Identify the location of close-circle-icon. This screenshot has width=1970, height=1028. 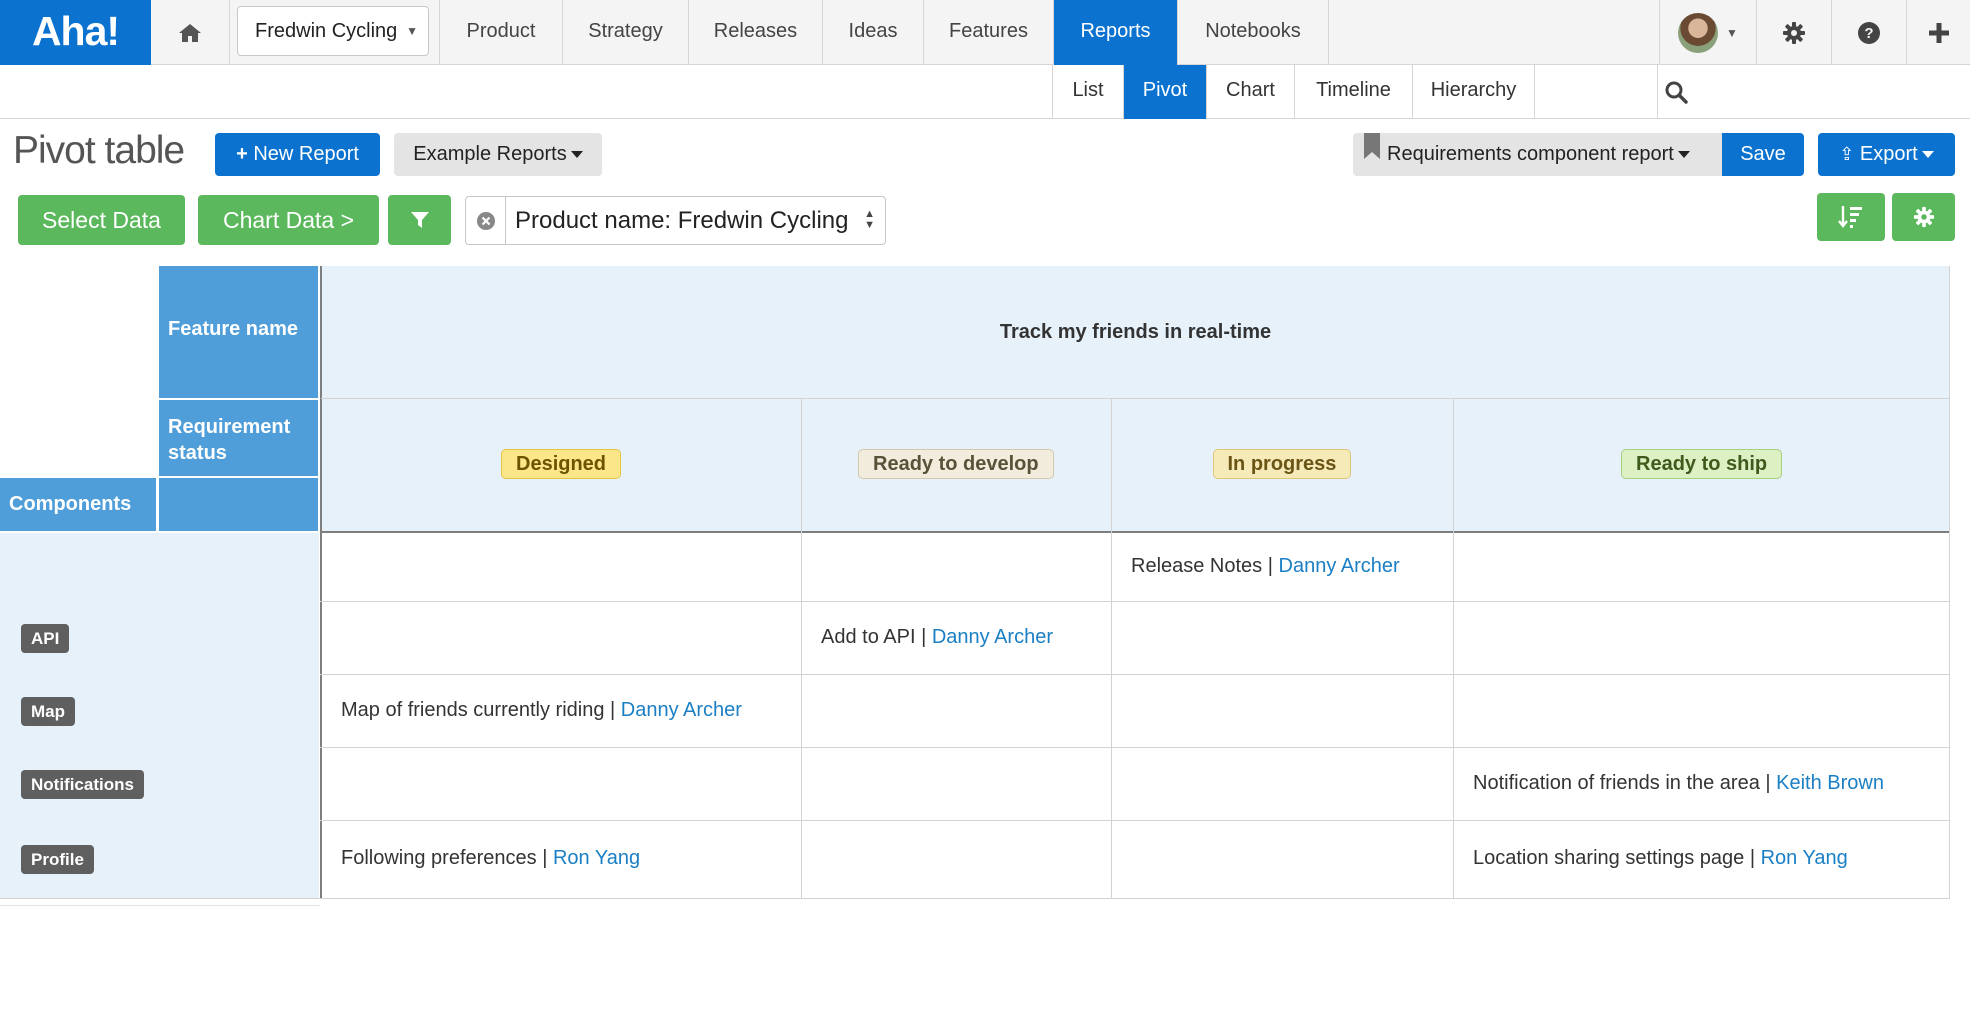
(485, 220).